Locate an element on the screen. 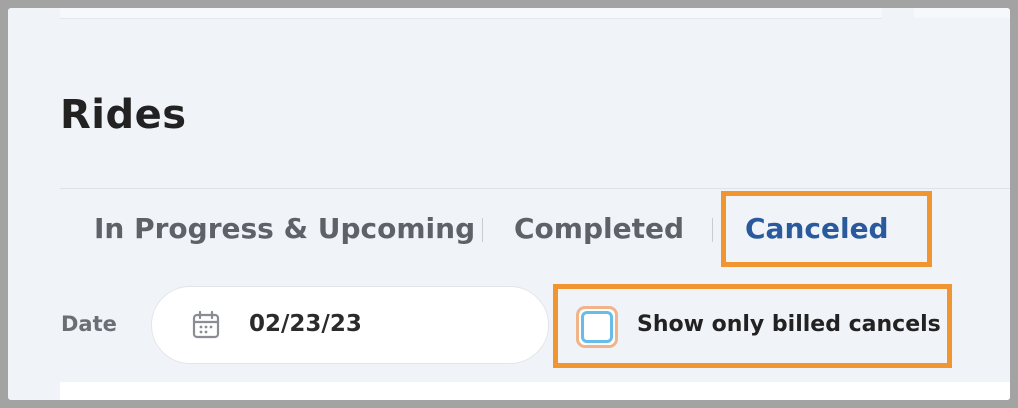  top-right-card is located at coordinates (962, 13).